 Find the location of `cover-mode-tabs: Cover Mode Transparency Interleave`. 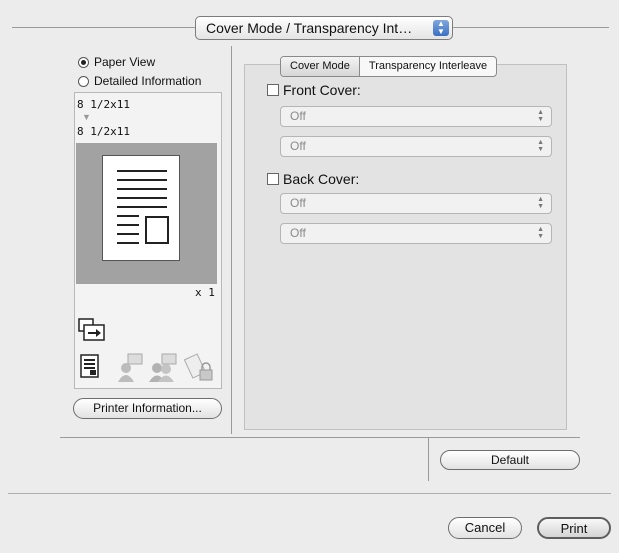

cover-mode-tabs: Cover Mode Transparency Interleave is located at coordinates (389, 66).